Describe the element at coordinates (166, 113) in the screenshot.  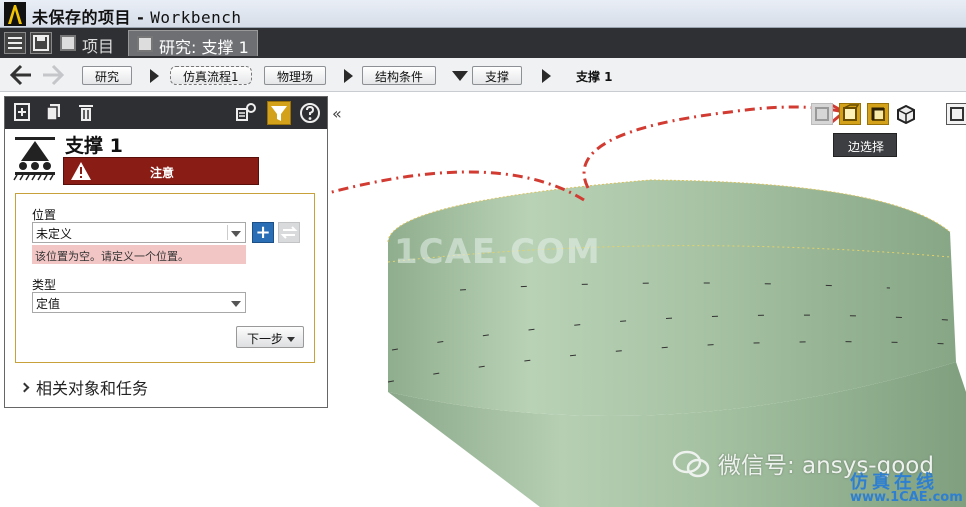
I see `panel-toolbar` at that location.